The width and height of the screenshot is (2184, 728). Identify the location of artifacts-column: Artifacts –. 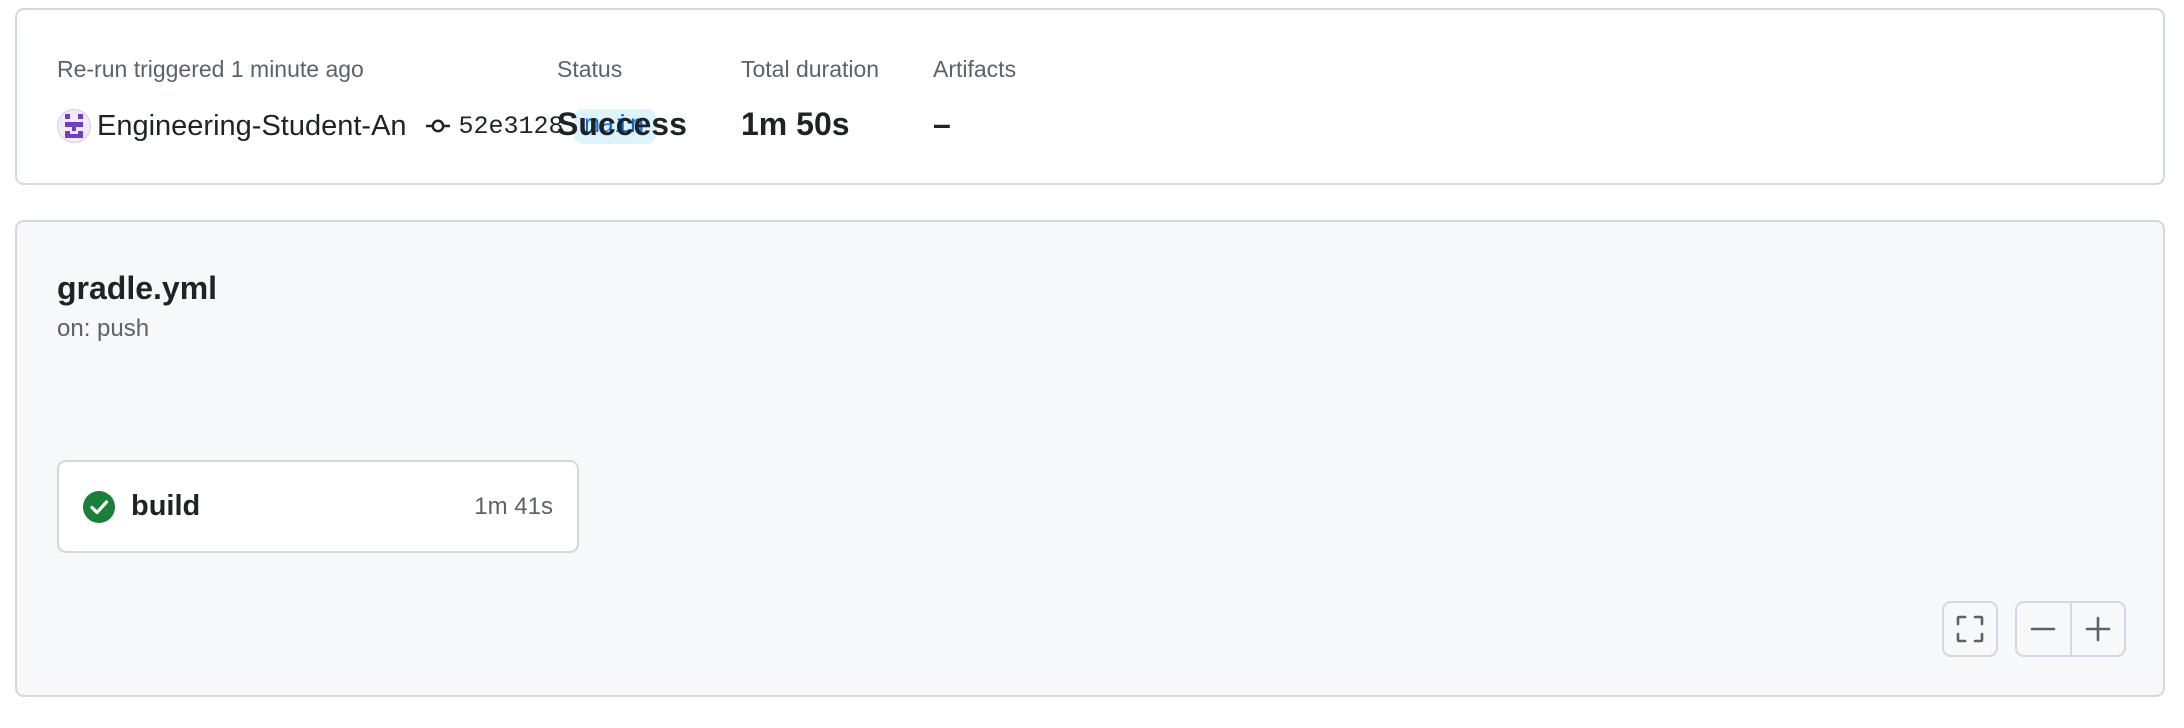
(975, 98).